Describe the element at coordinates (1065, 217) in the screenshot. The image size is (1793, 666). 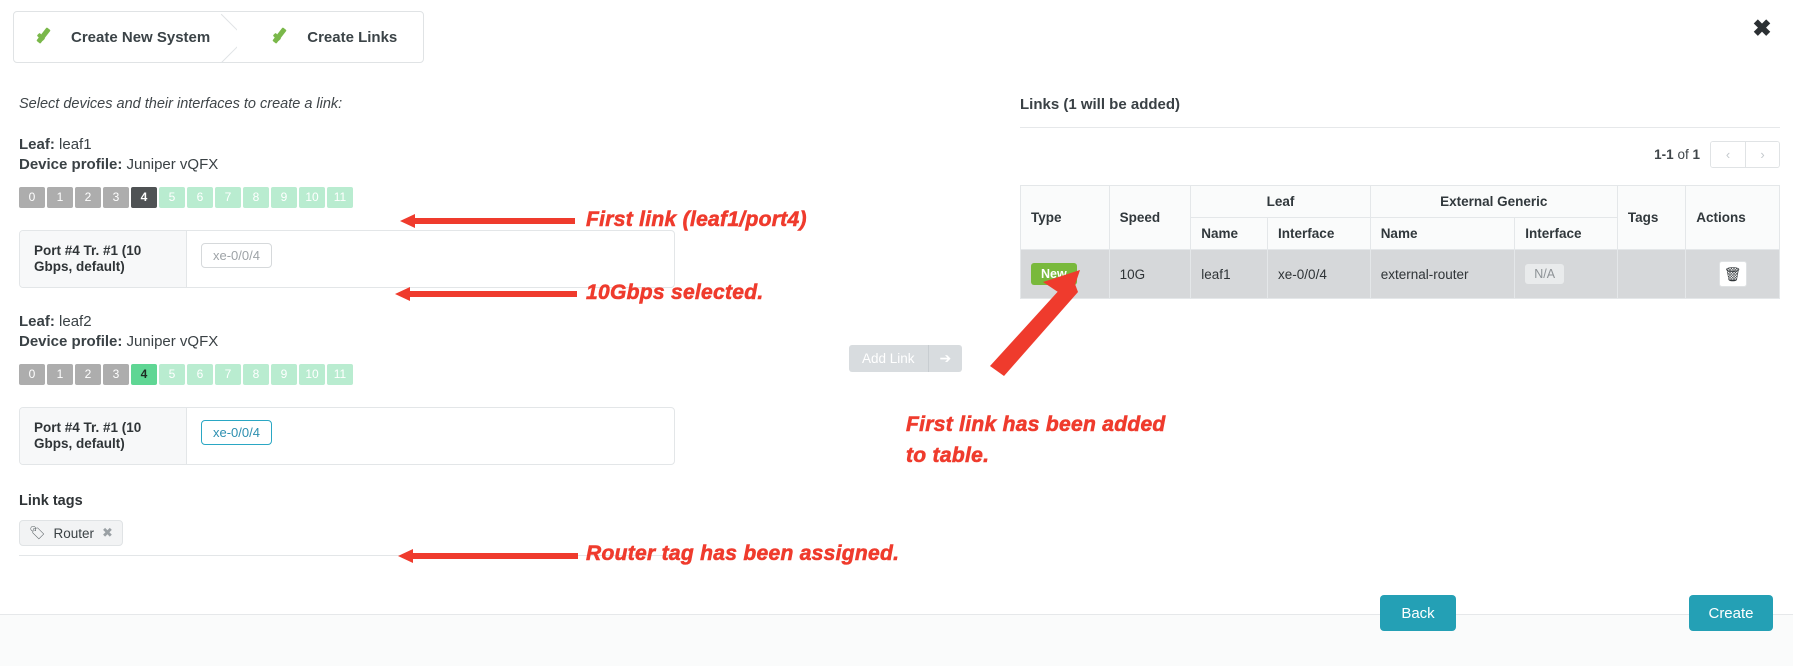
I see `column-header-type: Type` at that location.